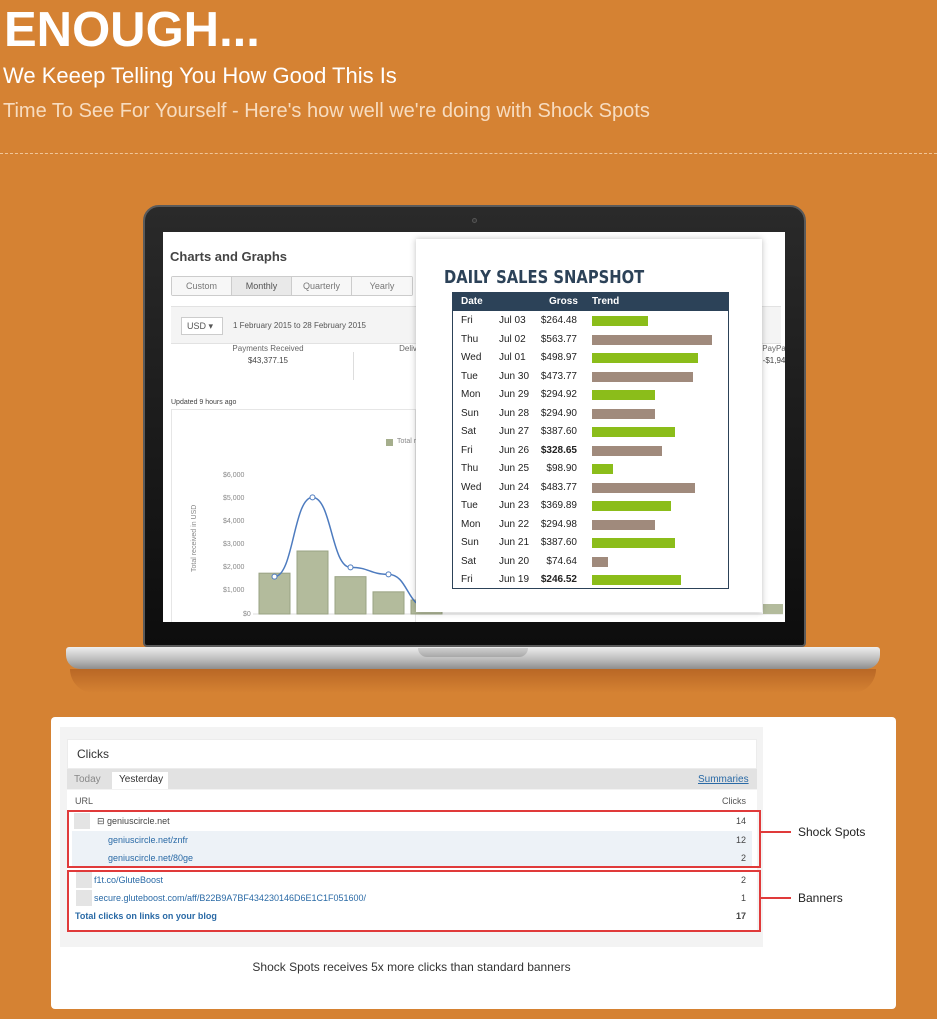 The height and width of the screenshot is (1019, 937). Describe the element at coordinates (200, 75) in the screenshot. I see `hero-subtitle: We Keeep Telling You How Good This Is` at that location.